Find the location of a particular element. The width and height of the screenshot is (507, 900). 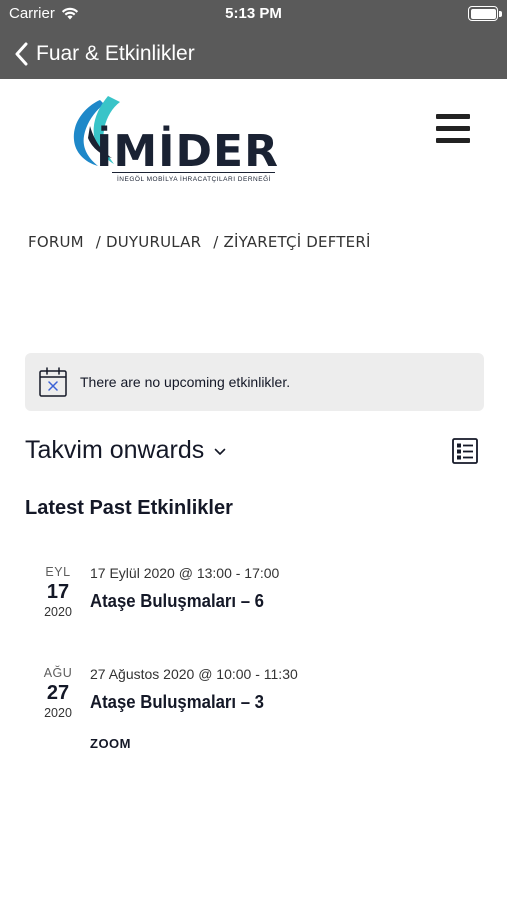

link-forum: FORUM is located at coordinates (56, 242).